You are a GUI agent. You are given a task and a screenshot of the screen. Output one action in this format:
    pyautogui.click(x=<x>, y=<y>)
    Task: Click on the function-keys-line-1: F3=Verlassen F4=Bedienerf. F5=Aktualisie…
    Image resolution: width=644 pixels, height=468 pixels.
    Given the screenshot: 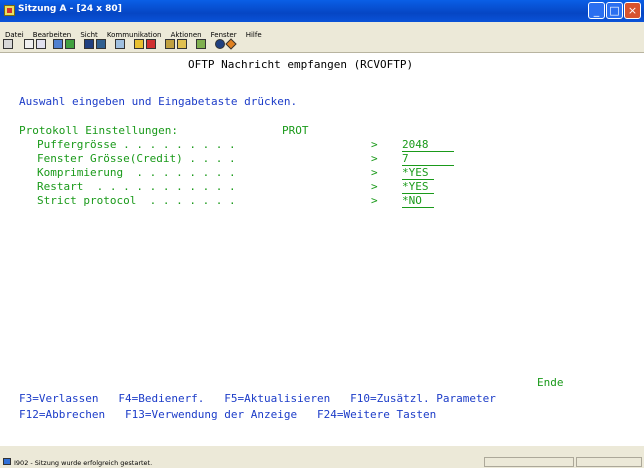 What is the action you would take?
    pyautogui.click(x=257, y=398)
    